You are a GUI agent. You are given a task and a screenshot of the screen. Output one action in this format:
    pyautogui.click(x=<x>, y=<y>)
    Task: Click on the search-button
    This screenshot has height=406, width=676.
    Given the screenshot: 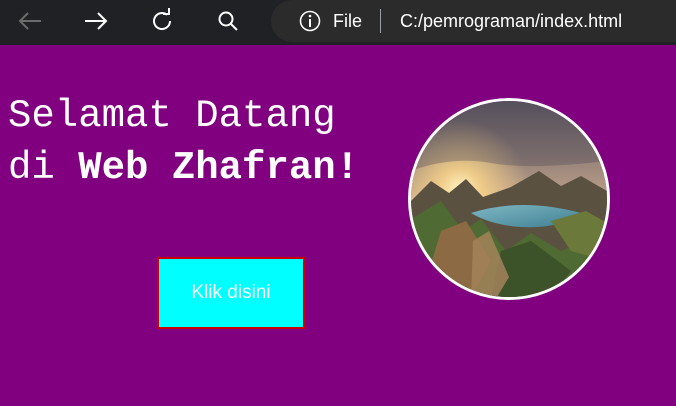 What is the action you would take?
    pyautogui.click(x=228, y=21)
    